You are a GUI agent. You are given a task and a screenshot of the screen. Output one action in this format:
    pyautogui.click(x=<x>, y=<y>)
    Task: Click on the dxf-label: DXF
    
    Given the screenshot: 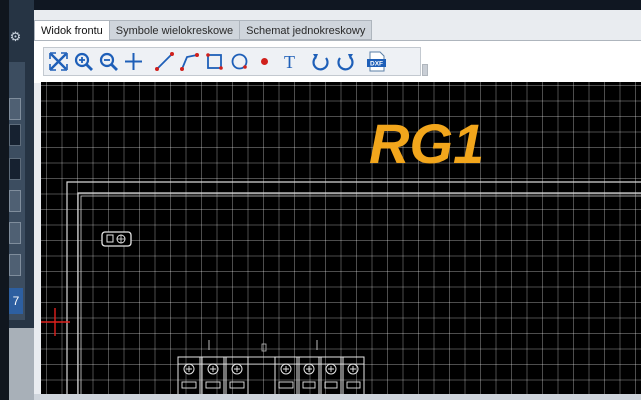 What is the action you would take?
    pyautogui.click(x=376, y=64)
    